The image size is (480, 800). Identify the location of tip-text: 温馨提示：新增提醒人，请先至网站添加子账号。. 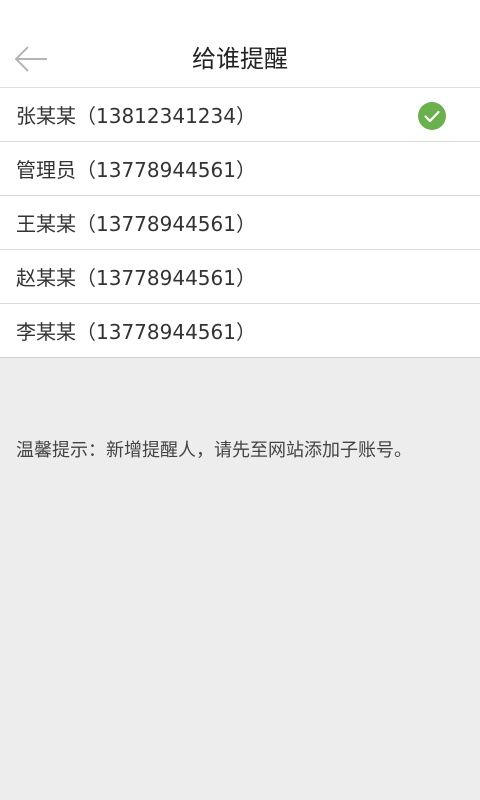
(214, 450).